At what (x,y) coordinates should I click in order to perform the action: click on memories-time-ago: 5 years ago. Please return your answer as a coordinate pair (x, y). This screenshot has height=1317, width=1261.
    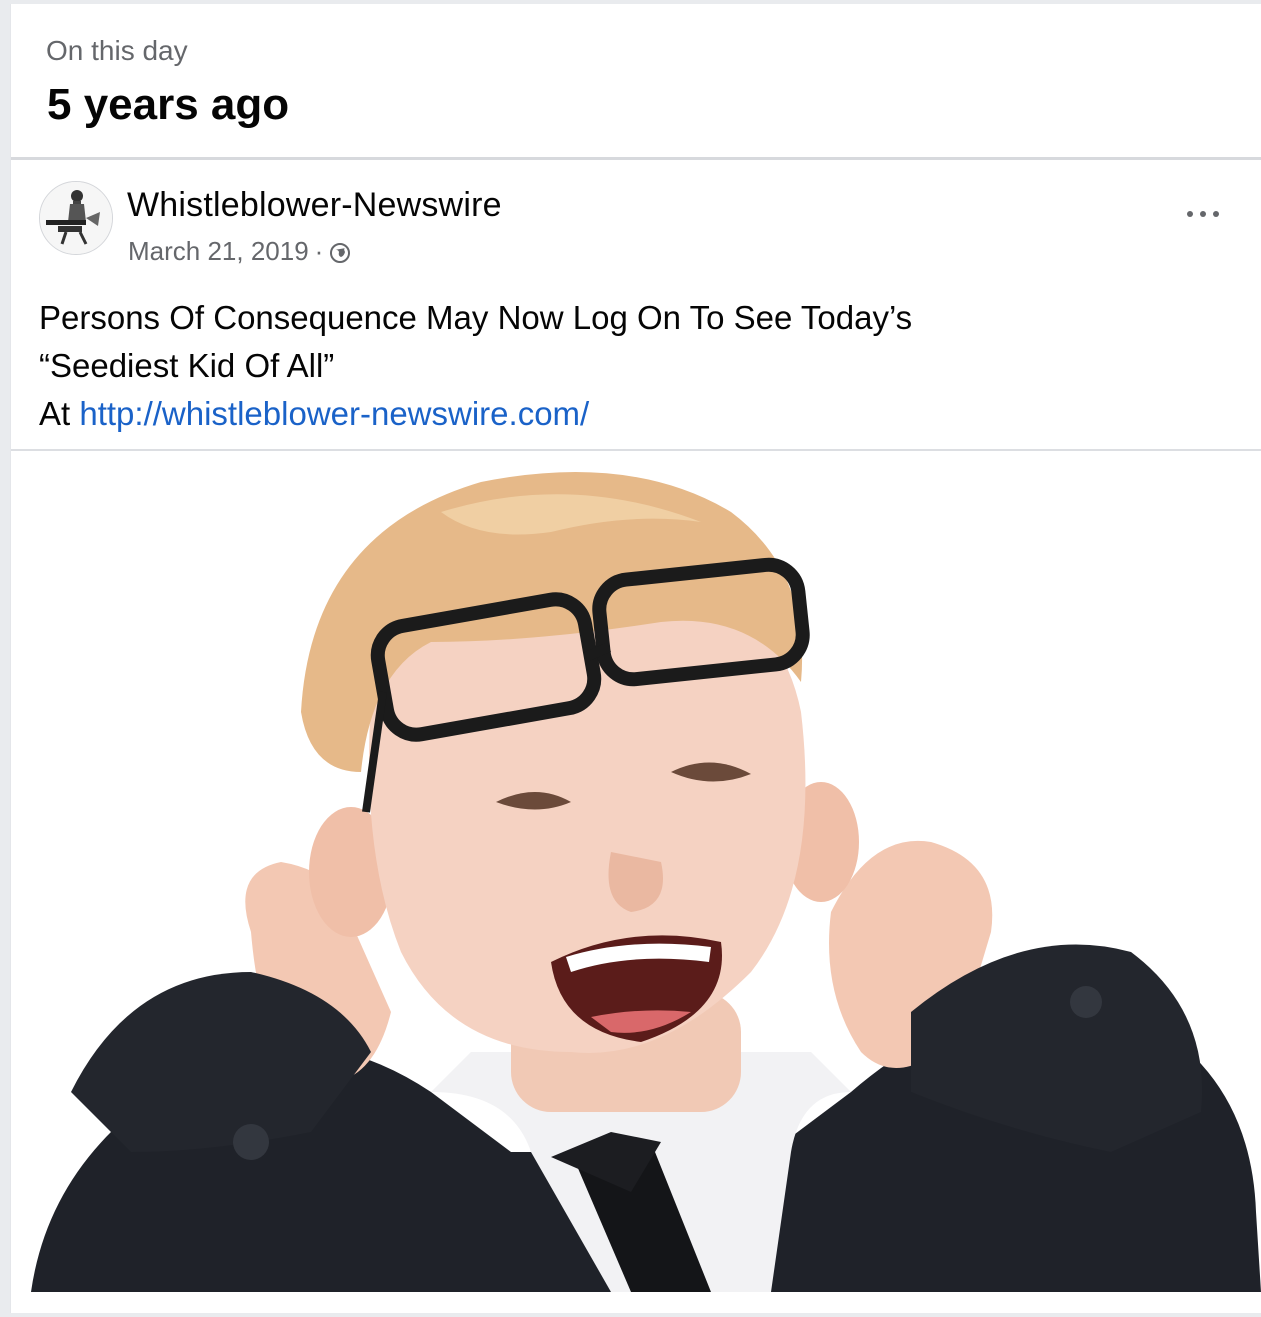
    Looking at the image, I should click on (168, 104).